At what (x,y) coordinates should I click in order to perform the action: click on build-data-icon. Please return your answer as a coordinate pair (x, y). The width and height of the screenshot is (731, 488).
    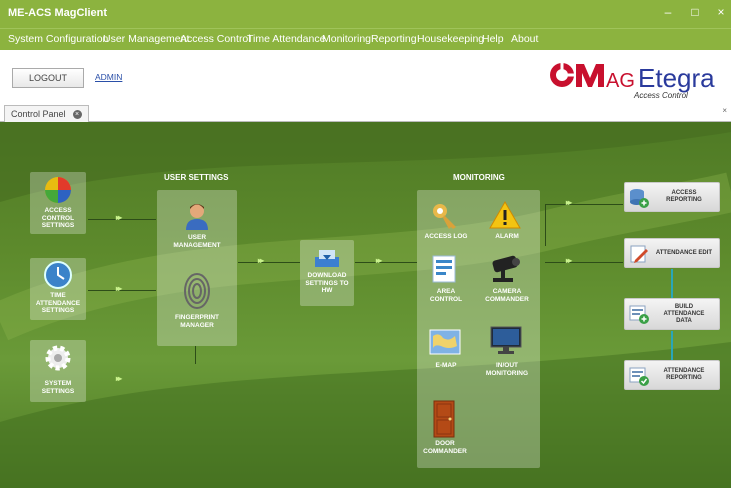
    Looking at the image, I should click on (639, 314).